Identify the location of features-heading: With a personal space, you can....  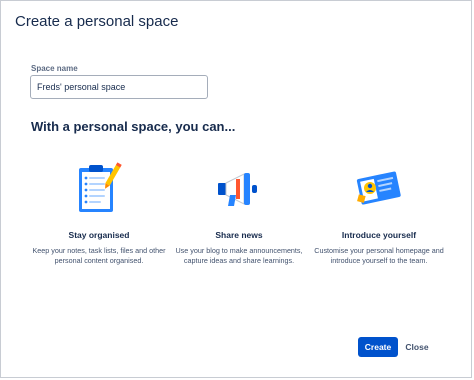
(133, 126).